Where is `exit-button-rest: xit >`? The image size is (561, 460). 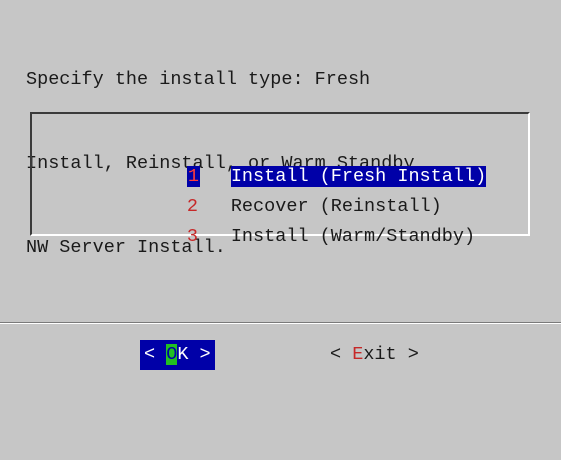 exit-button-rest: xit > is located at coordinates (391, 354).